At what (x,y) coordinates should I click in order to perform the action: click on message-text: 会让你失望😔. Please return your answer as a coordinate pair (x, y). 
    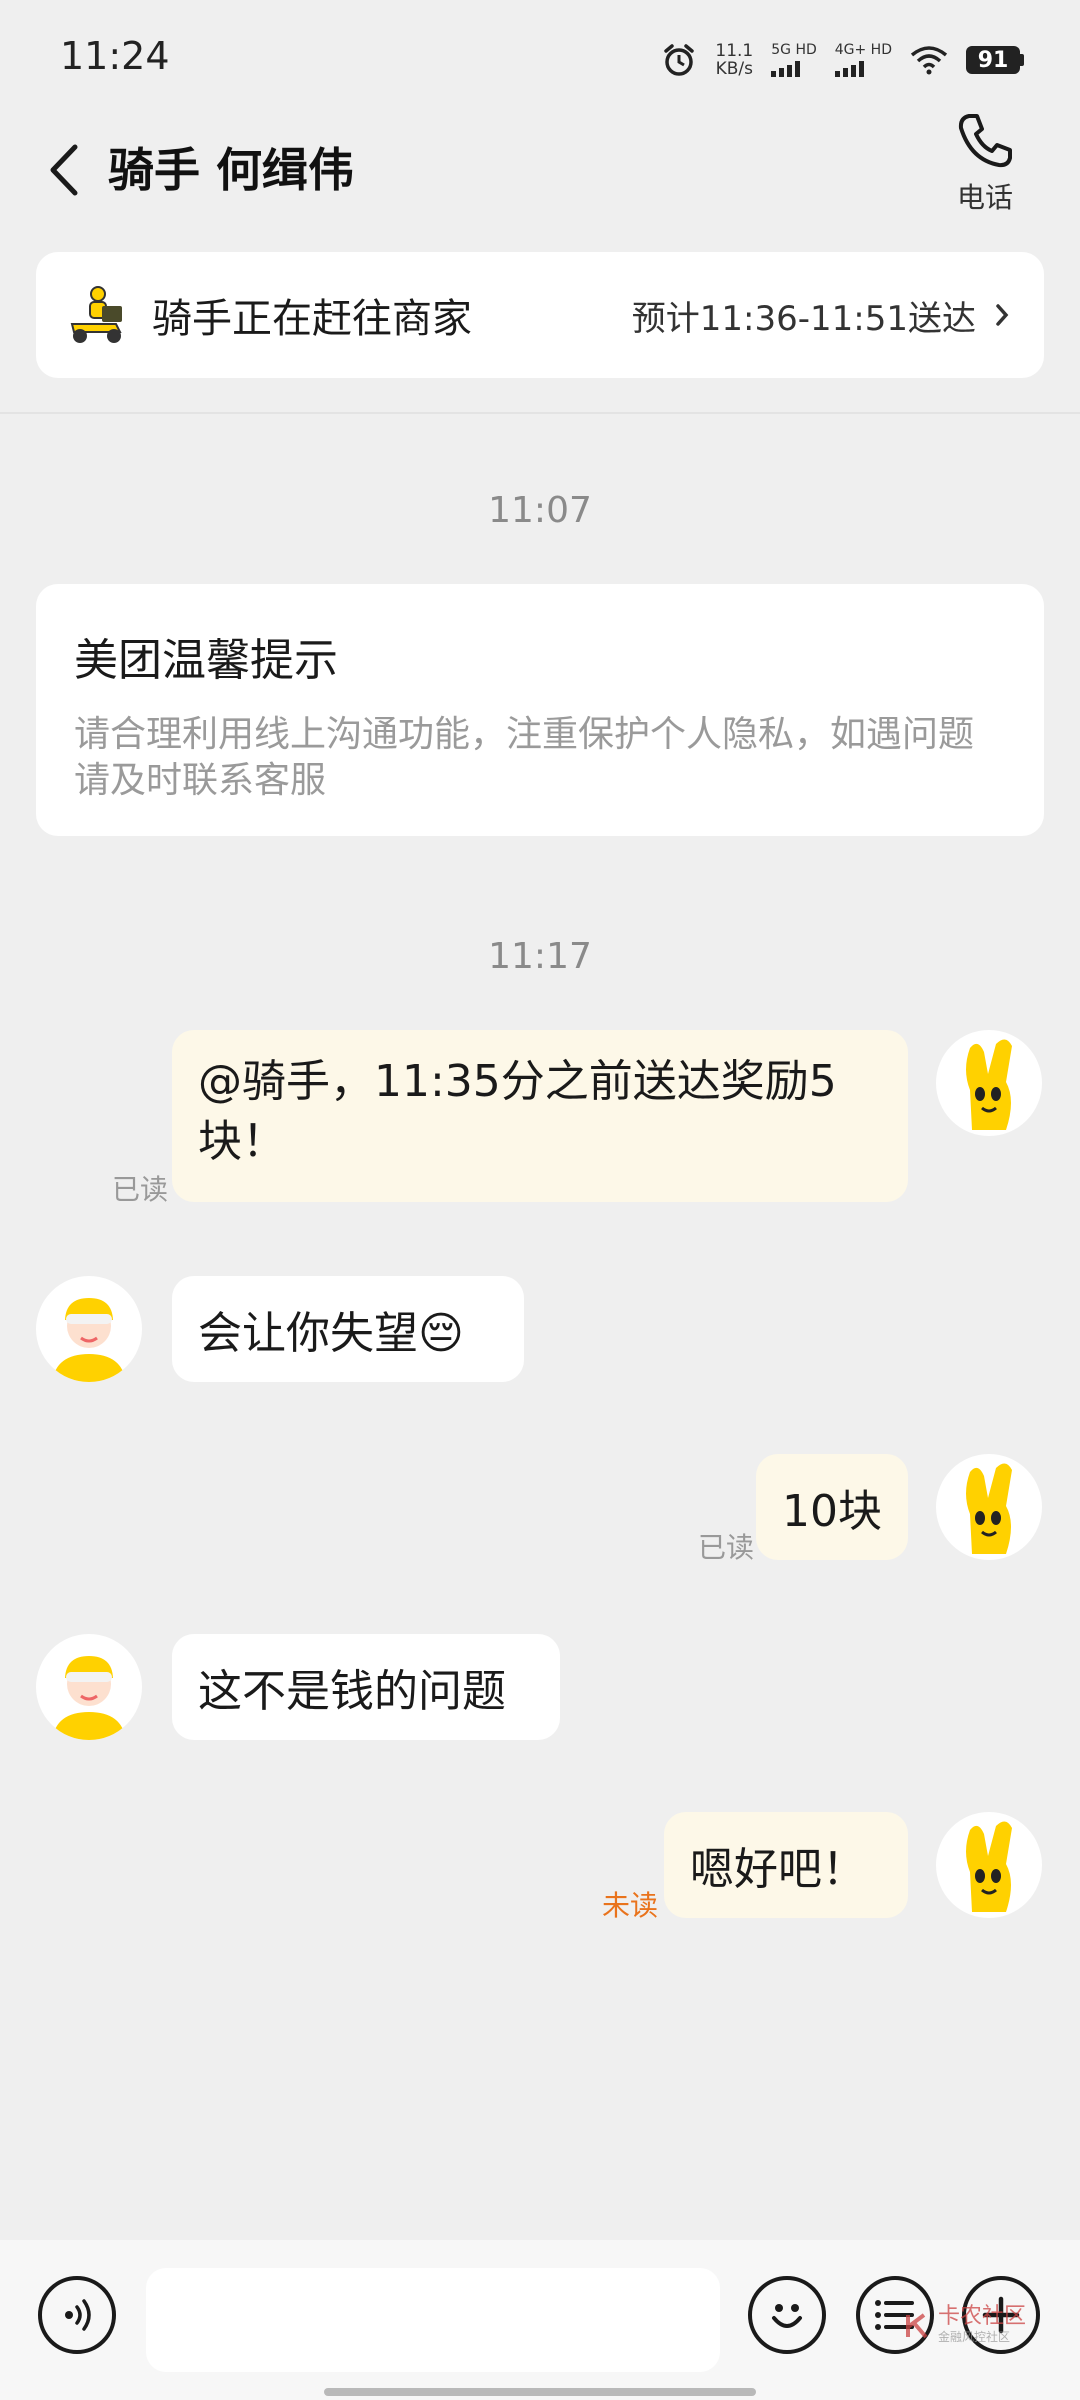
    Looking at the image, I should click on (331, 1333).